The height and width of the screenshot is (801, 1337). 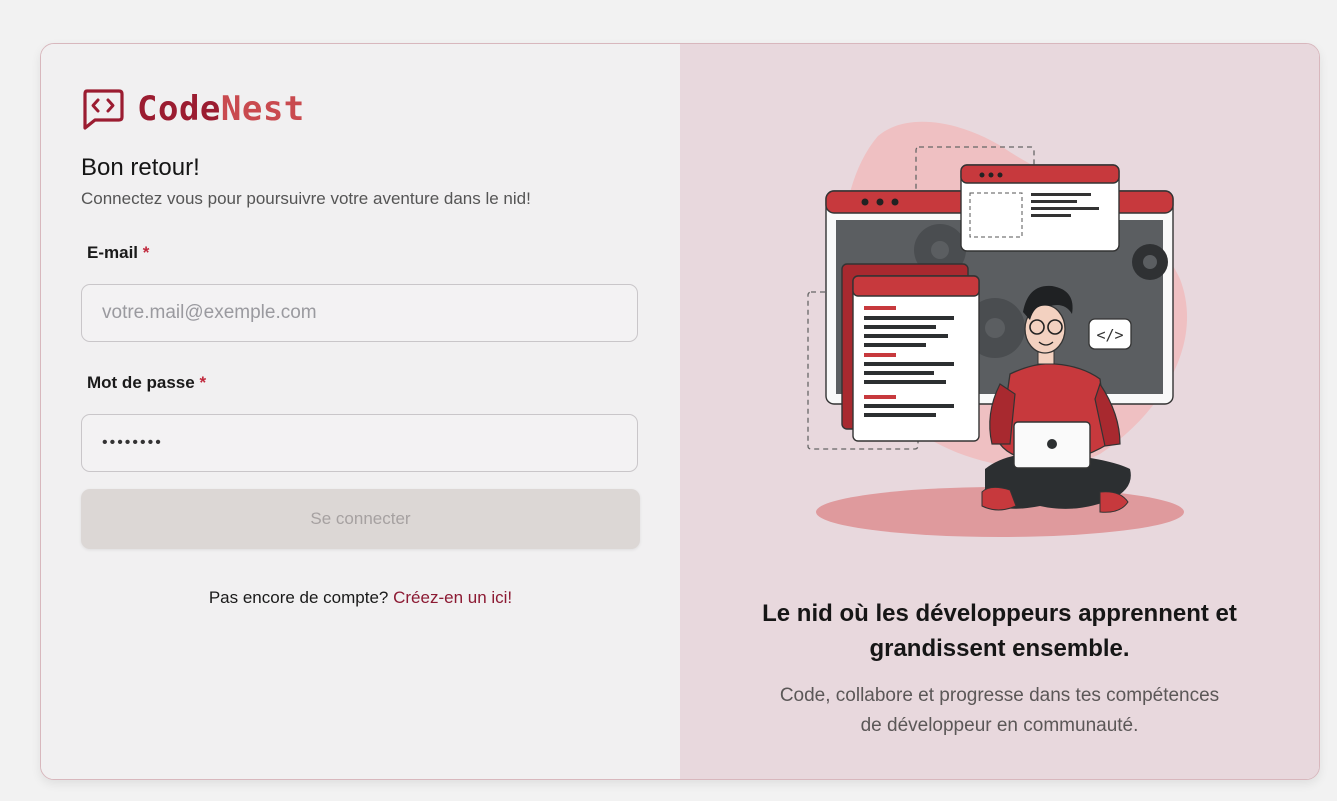 What do you see at coordinates (359, 443) in the screenshot?
I see `password-field` at bounding box center [359, 443].